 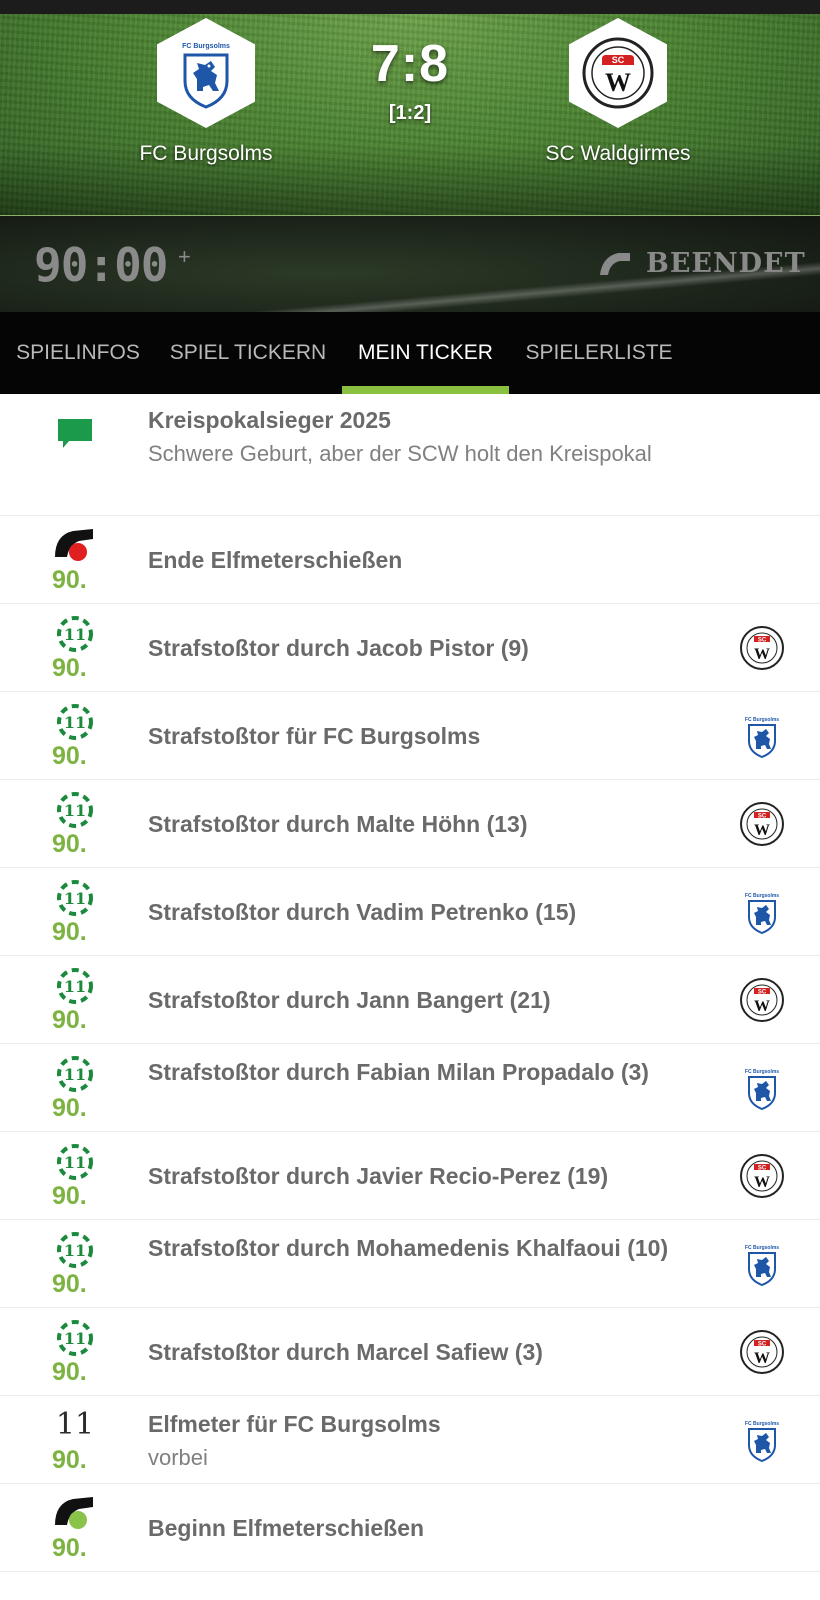 What do you see at coordinates (78, 353) in the screenshot?
I see `tab-spielinfos: SPIELINFOS` at bounding box center [78, 353].